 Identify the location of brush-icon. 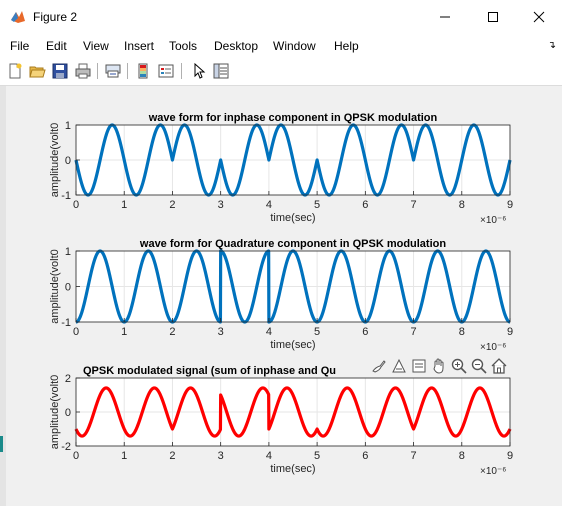
(379, 366).